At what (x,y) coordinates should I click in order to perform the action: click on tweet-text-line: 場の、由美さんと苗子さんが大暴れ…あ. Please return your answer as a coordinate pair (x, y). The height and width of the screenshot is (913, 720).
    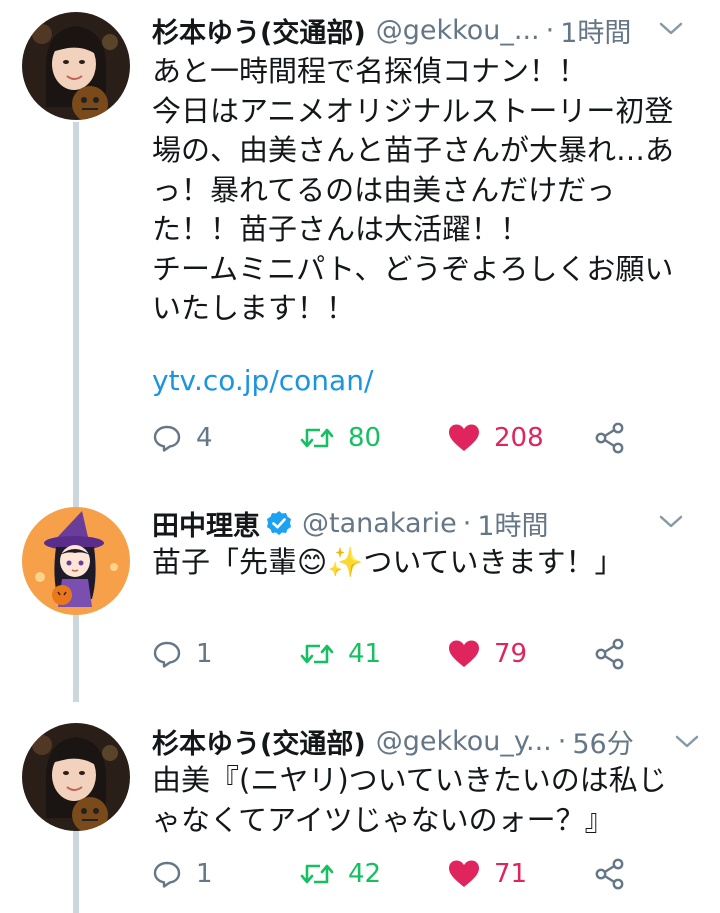
    Looking at the image, I should click on (413, 150).